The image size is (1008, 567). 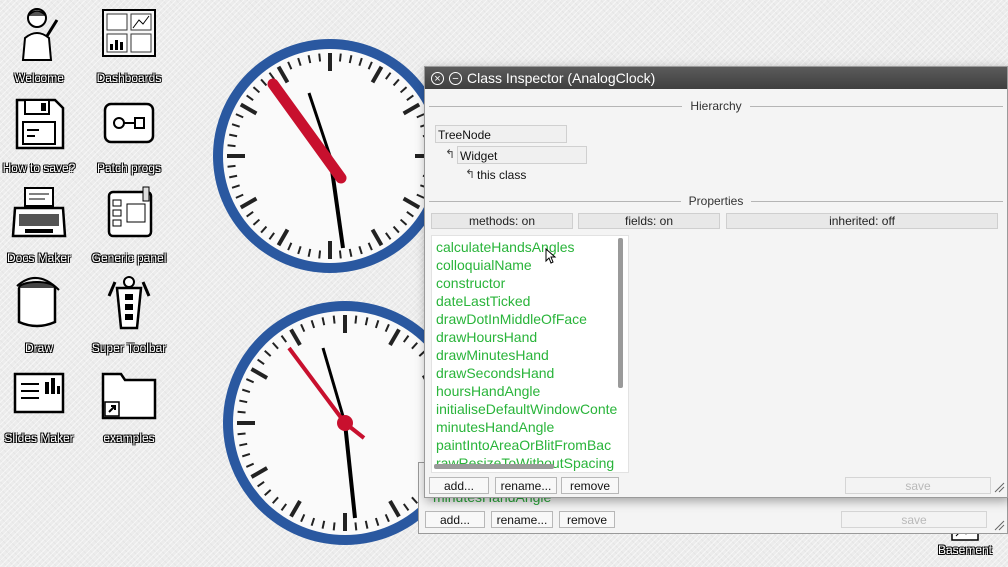 I want to click on desktop-icon-generic-panel: Generic panel, so click(x=129, y=225).